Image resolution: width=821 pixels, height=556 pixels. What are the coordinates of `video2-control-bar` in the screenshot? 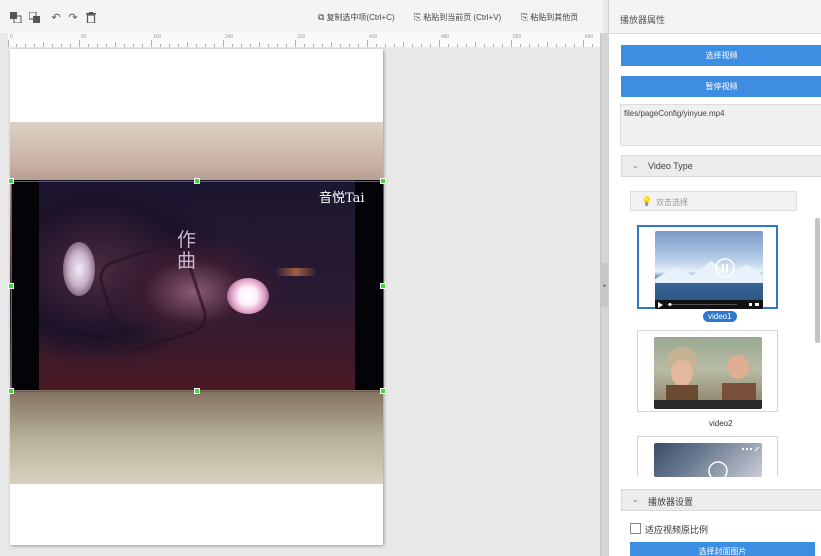 It's located at (708, 404).